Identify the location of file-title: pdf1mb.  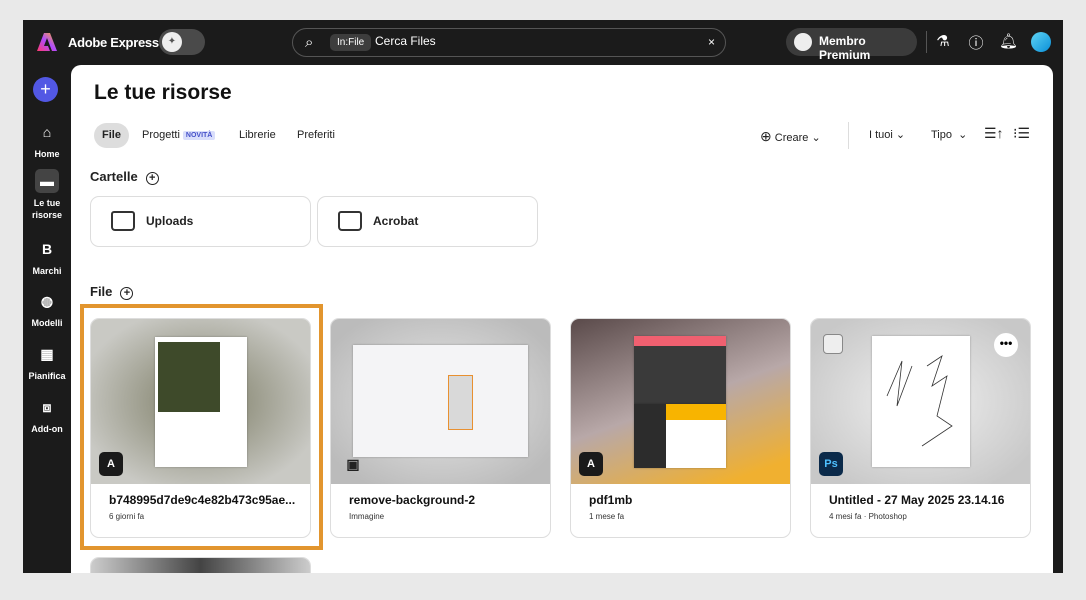
(611, 500).